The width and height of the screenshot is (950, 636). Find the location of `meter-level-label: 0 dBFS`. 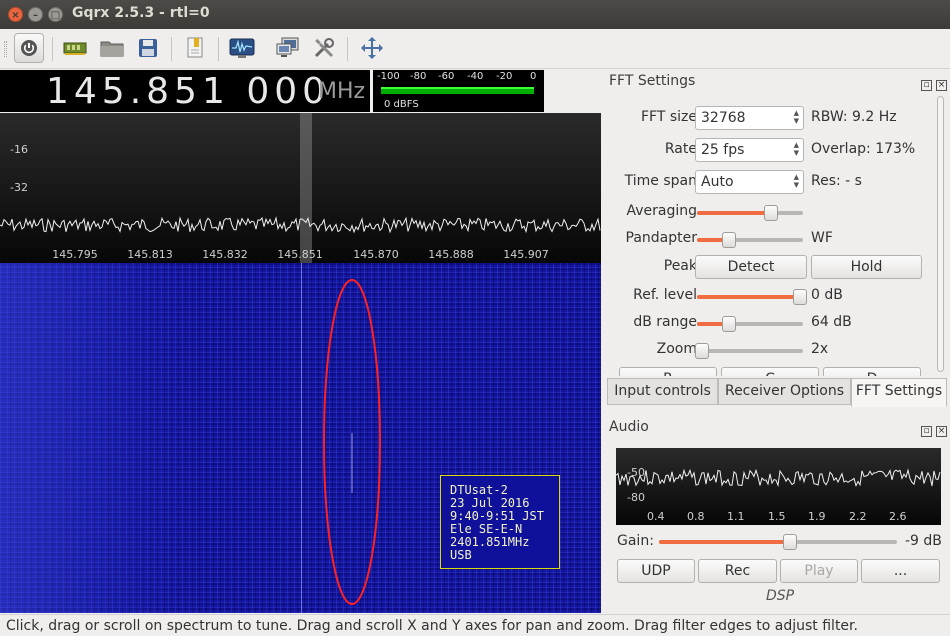

meter-level-label: 0 dBFS is located at coordinates (401, 104).